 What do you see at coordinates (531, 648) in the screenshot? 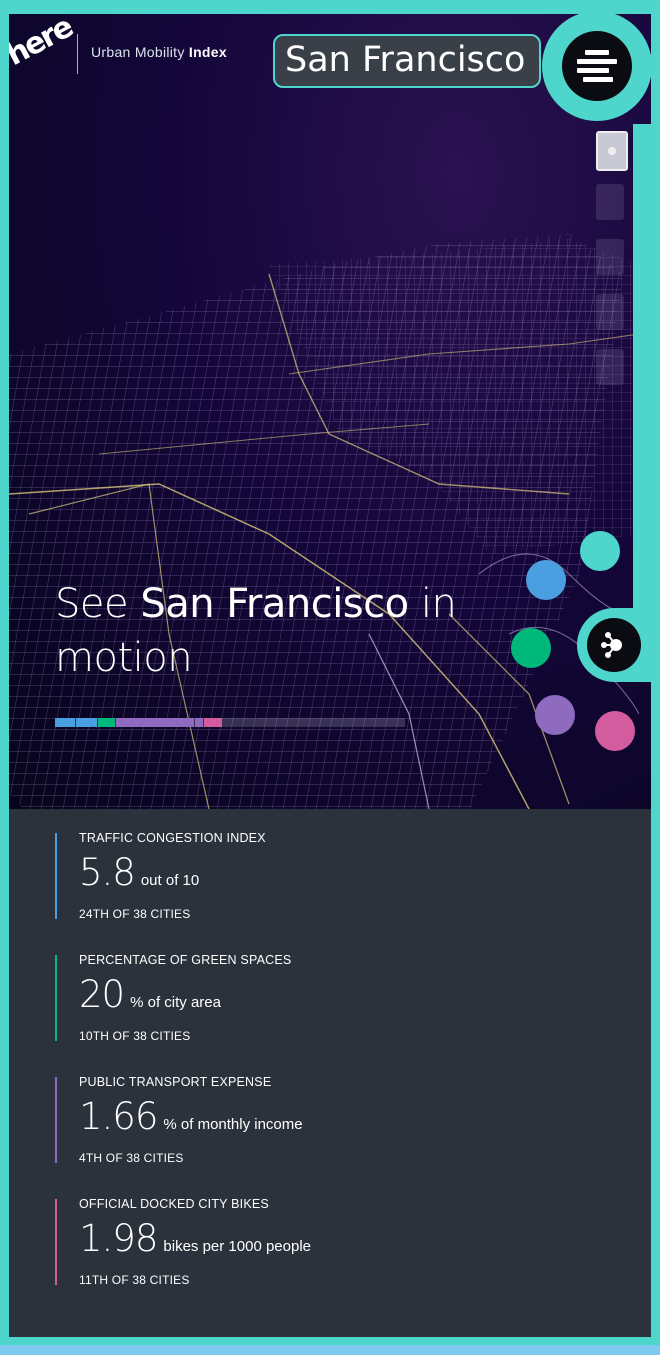
I see `category-dot-green-spaces` at bounding box center [531, 648].